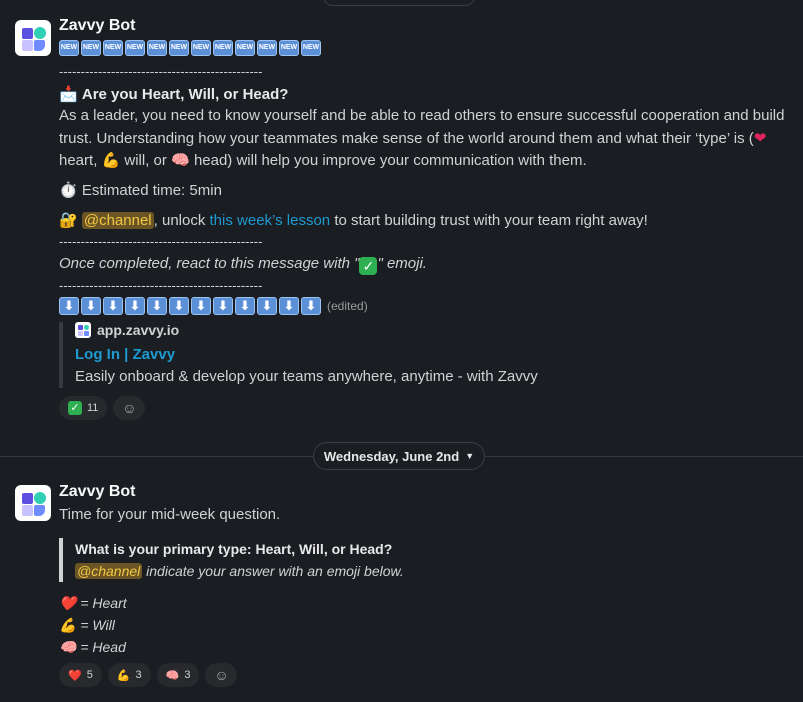 This screenshot has width=803, height=702. Describe the element at coordinates (270, 220) in the screenshot. I see `lesson-link: this week’s lesson` at that location.